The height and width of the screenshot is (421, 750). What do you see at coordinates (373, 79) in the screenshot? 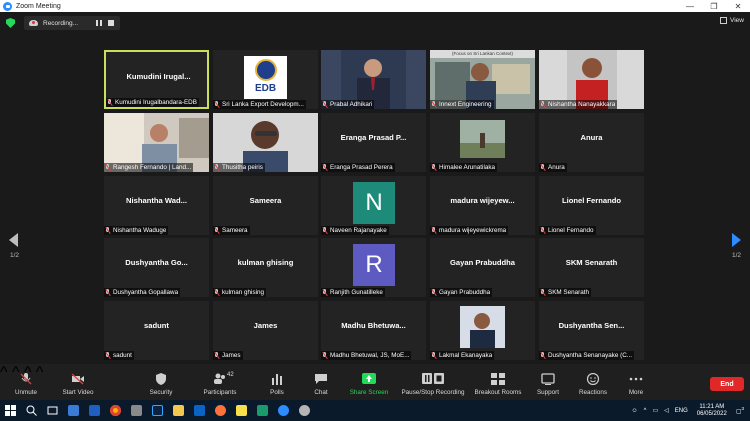
I see `participant-tile: Prabal Adhikari` at bounding box center [373, 79].